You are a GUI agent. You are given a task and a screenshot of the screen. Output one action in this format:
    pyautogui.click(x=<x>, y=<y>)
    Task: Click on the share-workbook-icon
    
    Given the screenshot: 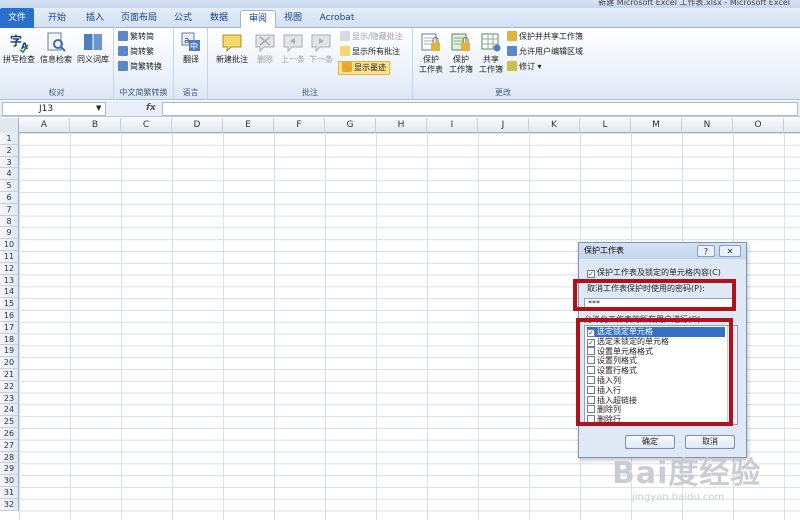 What is the action you would take?
    pyautogui.click(x=491, y=42)
    